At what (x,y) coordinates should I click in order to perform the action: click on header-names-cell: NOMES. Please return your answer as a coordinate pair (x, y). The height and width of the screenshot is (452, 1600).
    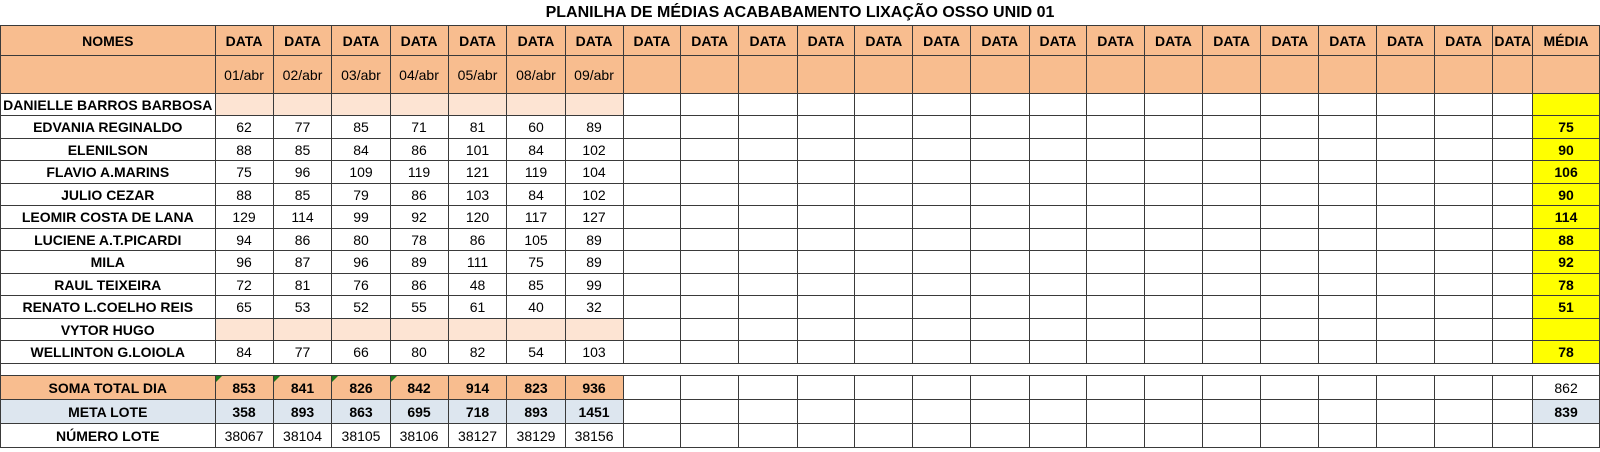
    Looking at the image, I should click on (108, 40).